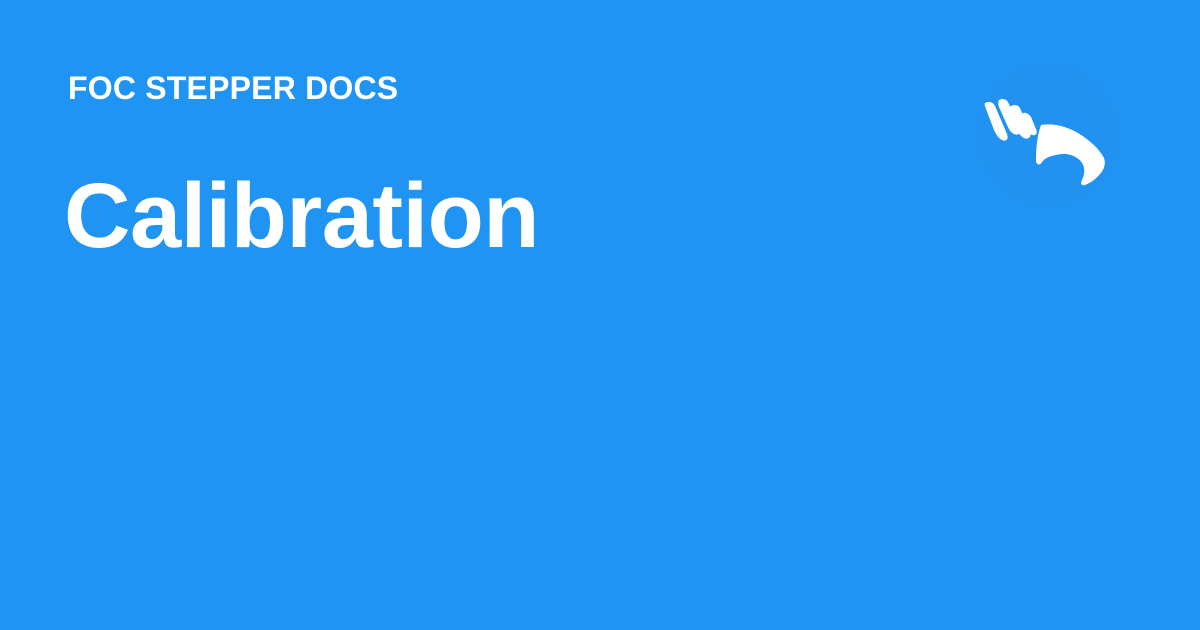 The width and height of the screenshot is (1200, 630). What do you see at coordinates (1048, 135) in the screenshot?
I see `hand-icon` at bounding box center [1048, 135].